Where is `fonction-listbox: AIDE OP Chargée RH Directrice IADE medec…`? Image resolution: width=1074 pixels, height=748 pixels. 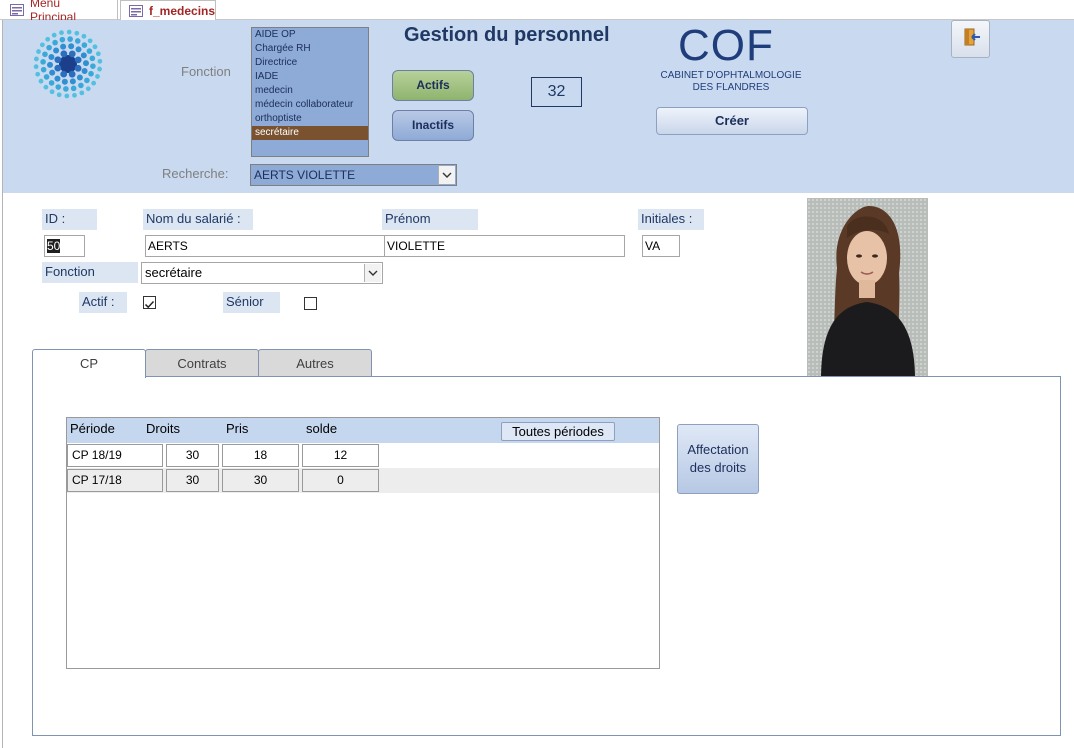
fonction-listbox: AIDE OP Chargée RH Directrice IADE medec… is located at coordinates (310, 92).